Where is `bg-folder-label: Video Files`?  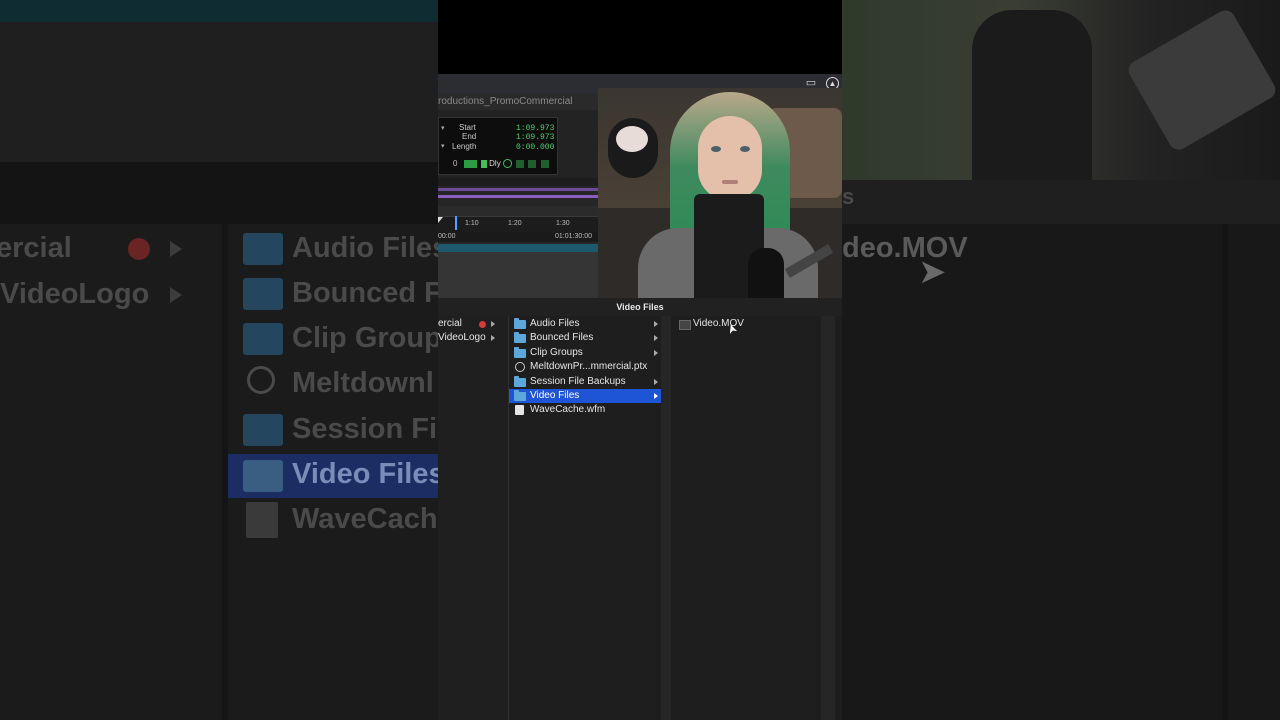
bg-folder-label: Video Files is located at coordinates (365, 474).